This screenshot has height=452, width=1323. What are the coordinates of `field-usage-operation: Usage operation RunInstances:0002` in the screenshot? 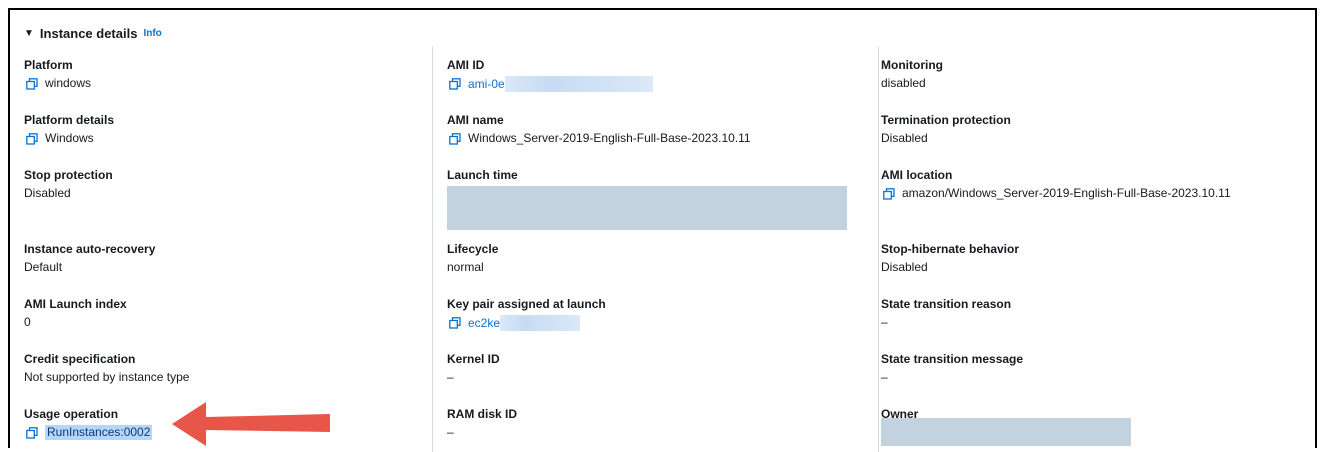 It's located at (88, 423).